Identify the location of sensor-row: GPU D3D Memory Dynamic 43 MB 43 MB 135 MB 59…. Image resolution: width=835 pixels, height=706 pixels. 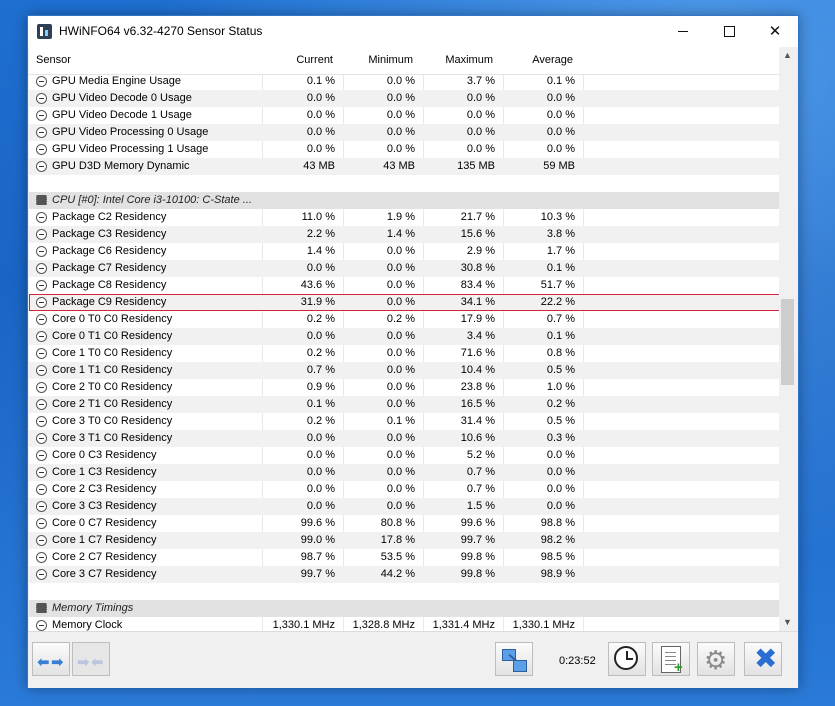
(404, 166).